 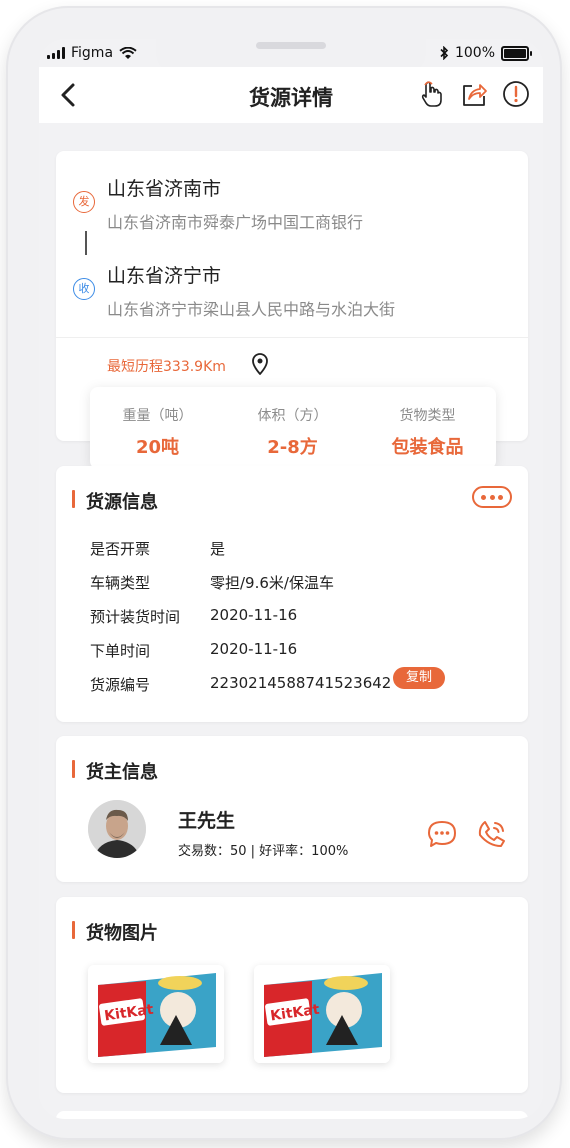 What do you see at coordinates (444, 53) in the screenshot?
I see `bluetooth-icon` at bounding box center [444, 53].